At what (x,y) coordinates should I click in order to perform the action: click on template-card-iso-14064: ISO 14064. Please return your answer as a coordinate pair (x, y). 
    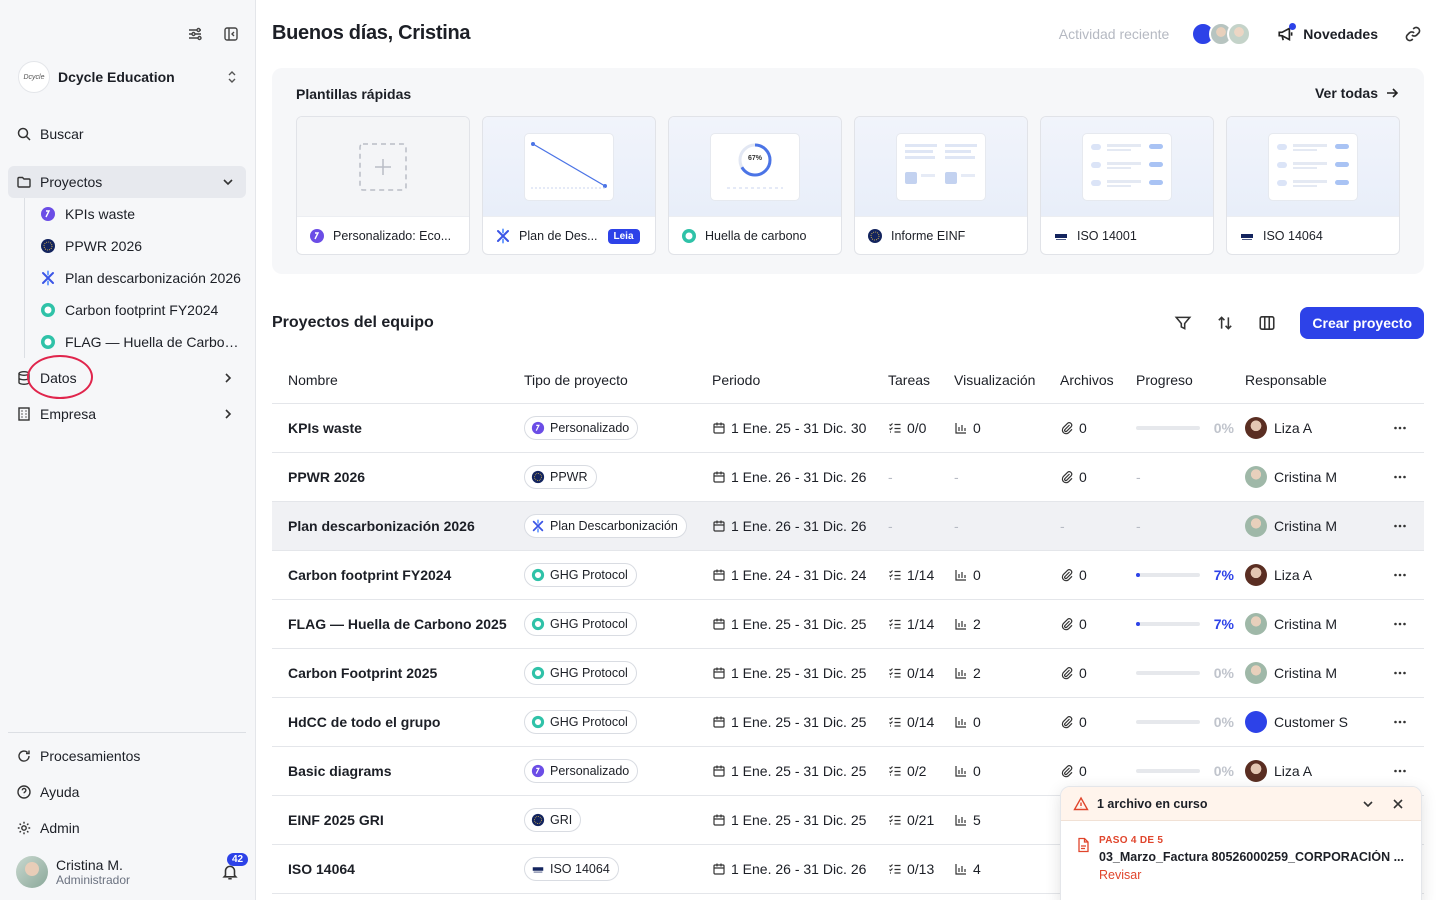
    Looking at the image, I should click on (1313, 185).